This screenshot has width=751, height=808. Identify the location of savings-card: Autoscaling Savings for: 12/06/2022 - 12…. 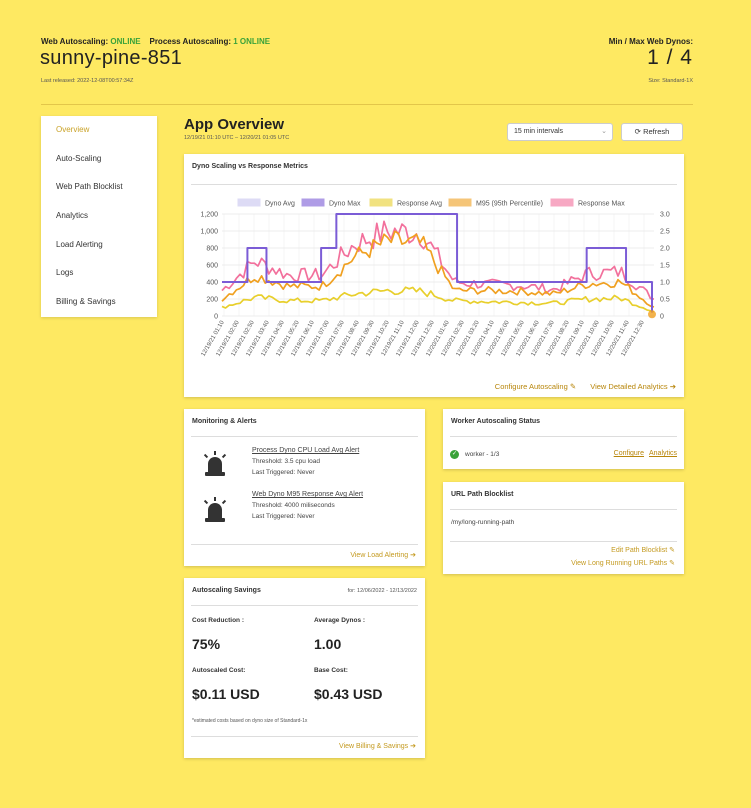
(304, 668).